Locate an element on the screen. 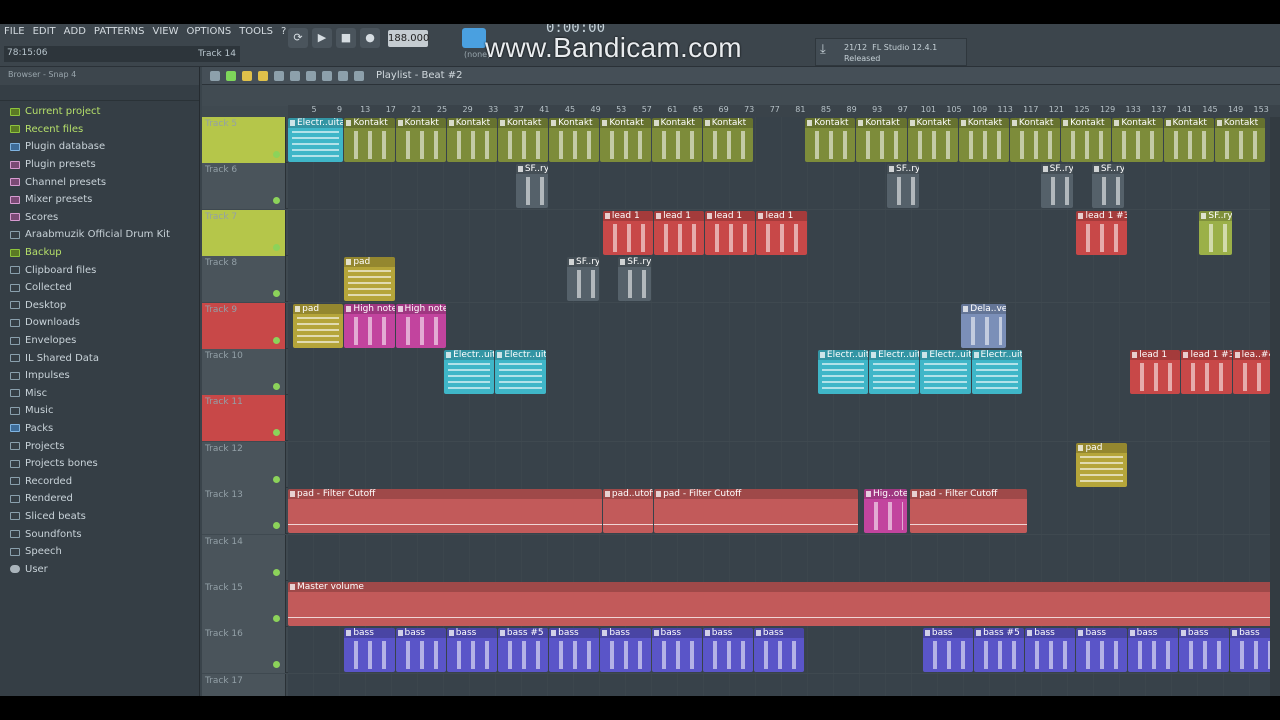 This screenshot has width=1280, height=720. browser-item: Impulses is located at coordinates (104, 376).